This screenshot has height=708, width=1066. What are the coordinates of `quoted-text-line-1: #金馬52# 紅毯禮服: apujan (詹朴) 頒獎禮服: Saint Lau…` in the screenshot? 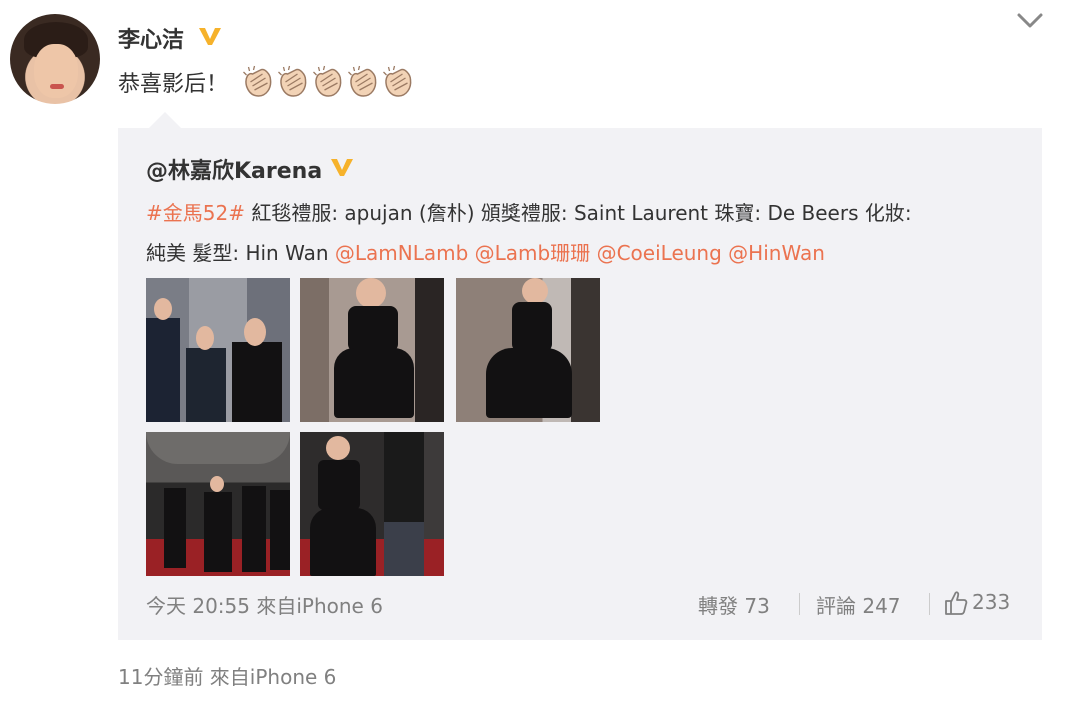 It's located at (529, 211).